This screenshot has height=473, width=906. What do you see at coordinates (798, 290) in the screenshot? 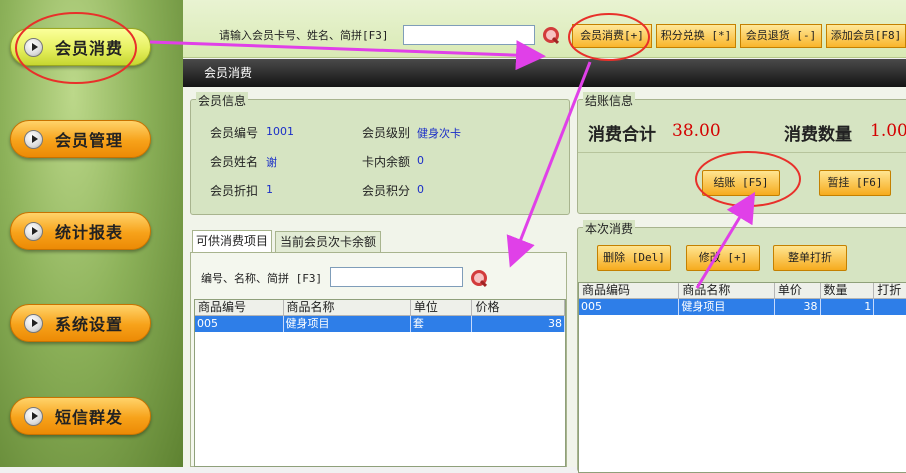
I see `column-header: 单价` at bounding box center [798, 290].